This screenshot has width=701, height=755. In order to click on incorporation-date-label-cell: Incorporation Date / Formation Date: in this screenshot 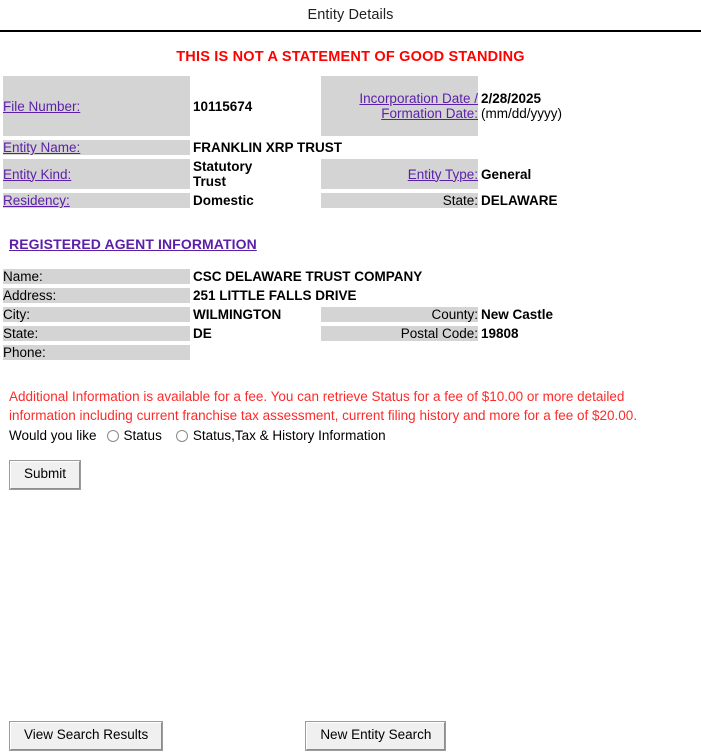, I will do `click(399, 106)`.